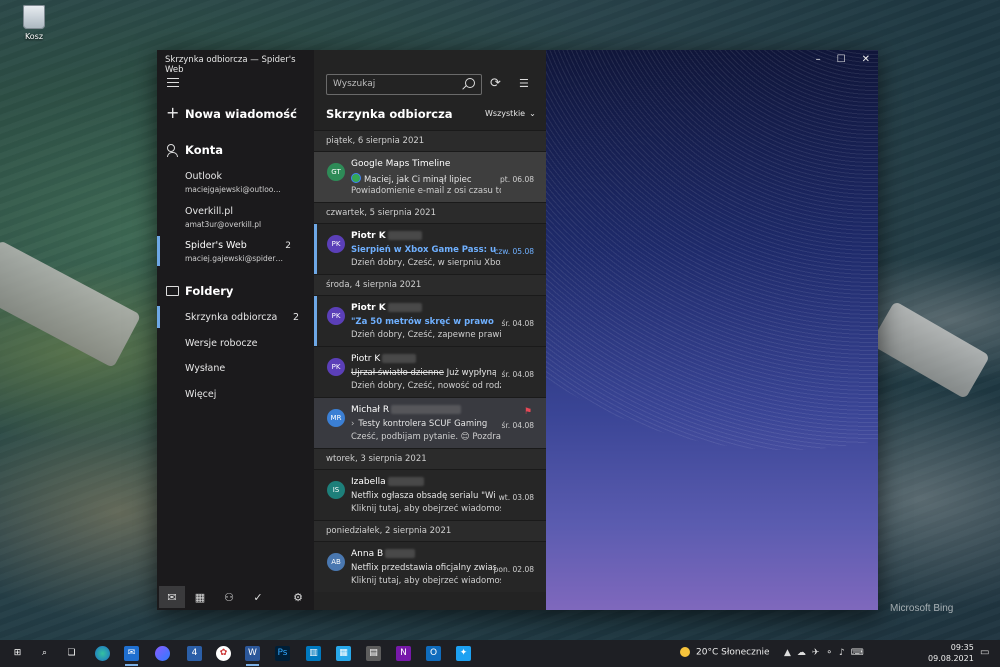 The image size is (1000, 667). I want to click on person-icon, so click(172, 150).